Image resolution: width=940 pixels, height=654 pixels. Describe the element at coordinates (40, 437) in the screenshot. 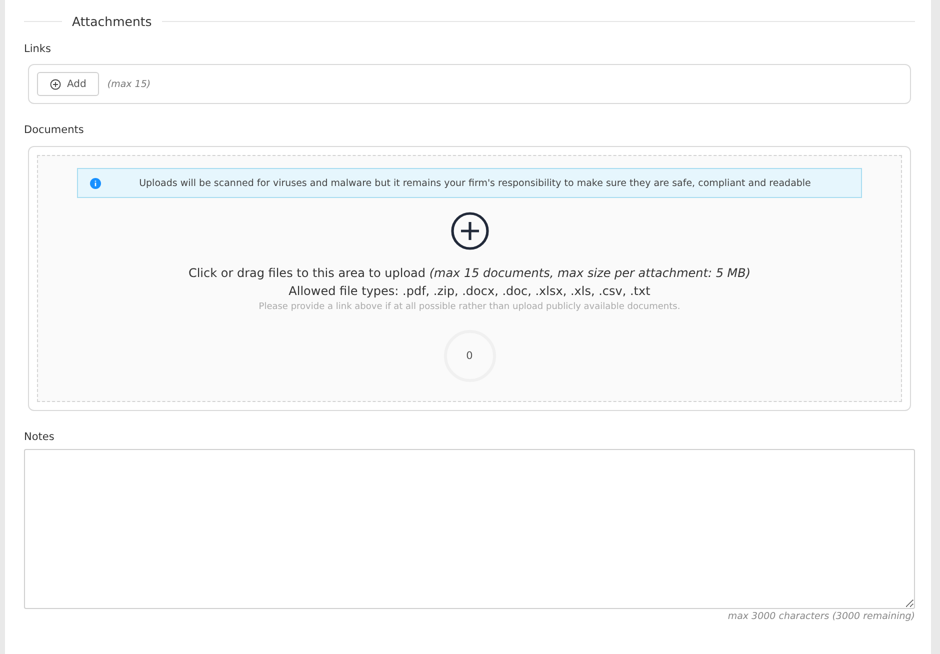

I see `field-label: Notes` at that location.